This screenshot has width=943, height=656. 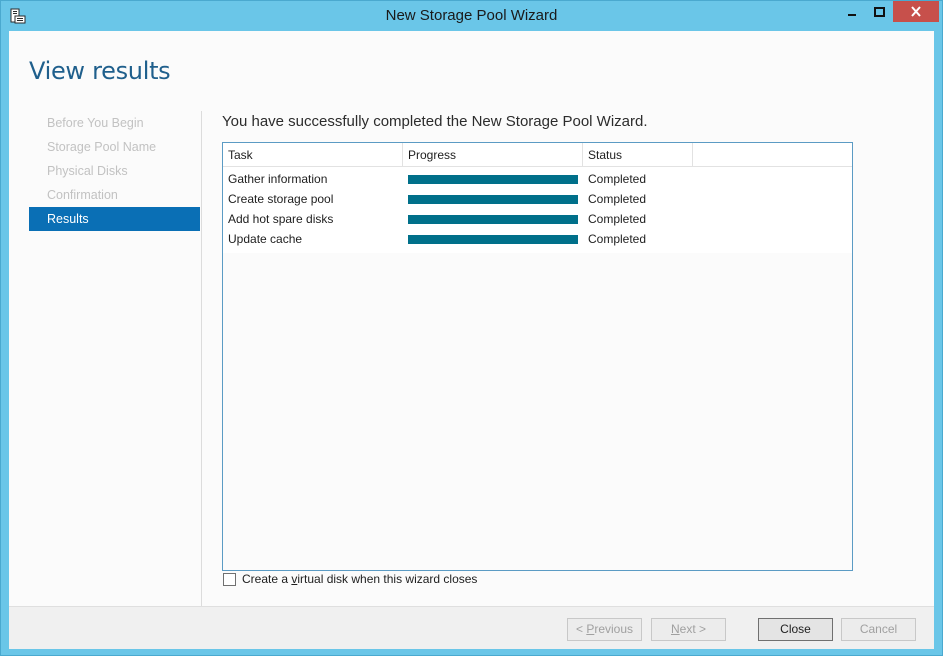 What do you see at coordinates (229, 579) in the screenshot?
I see `create-virtual-disk-checkbox` at bounding box center [229, 579].